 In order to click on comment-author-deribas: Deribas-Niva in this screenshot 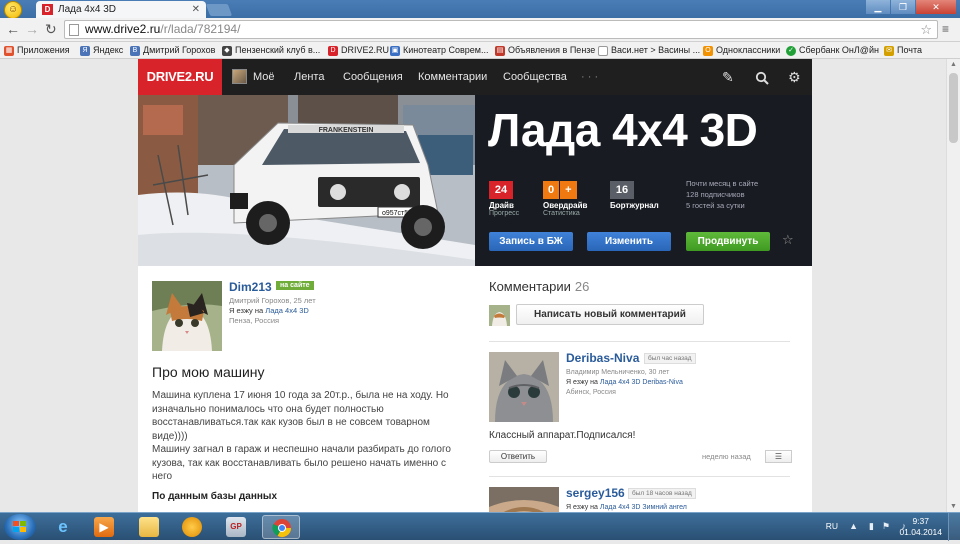, I will do `click(602, 358)`.